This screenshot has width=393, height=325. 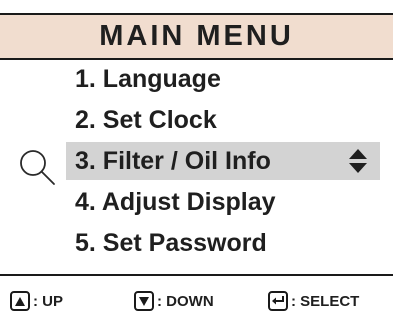 I want to click on down-triangle-icon, so click(x=144, y=301).